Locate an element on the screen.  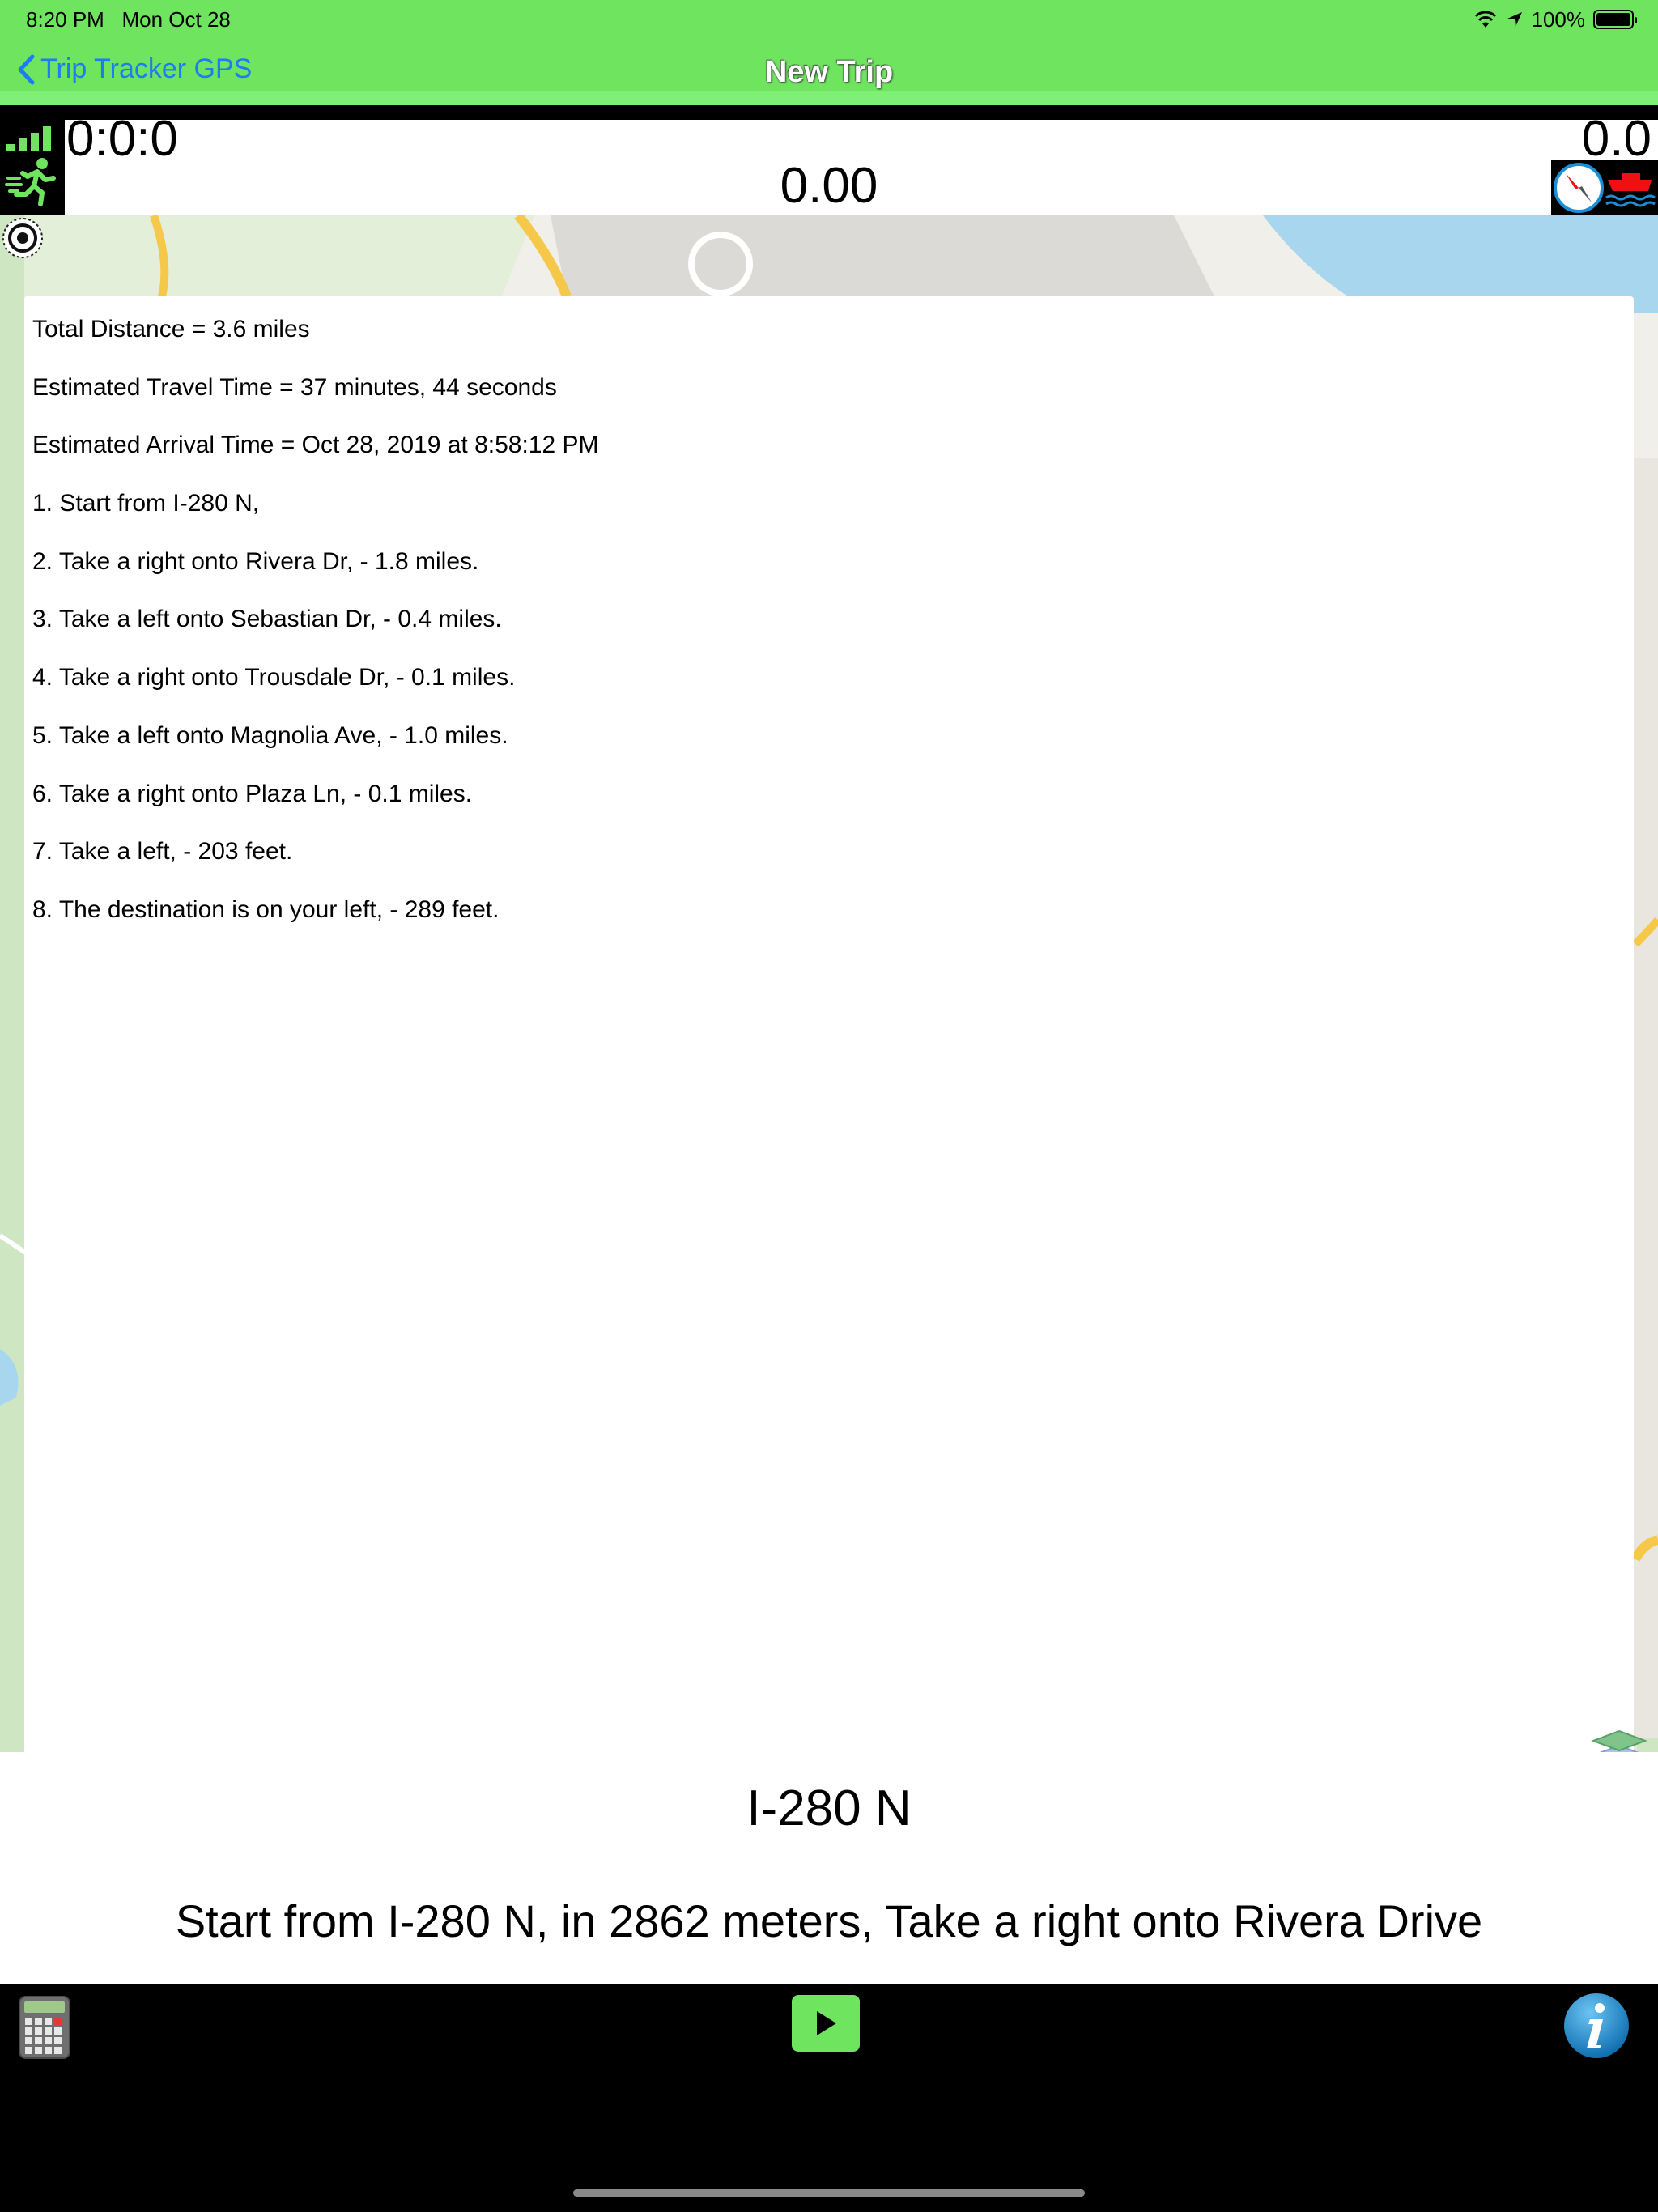
navbar-divider is located at coordinates (829, 98).